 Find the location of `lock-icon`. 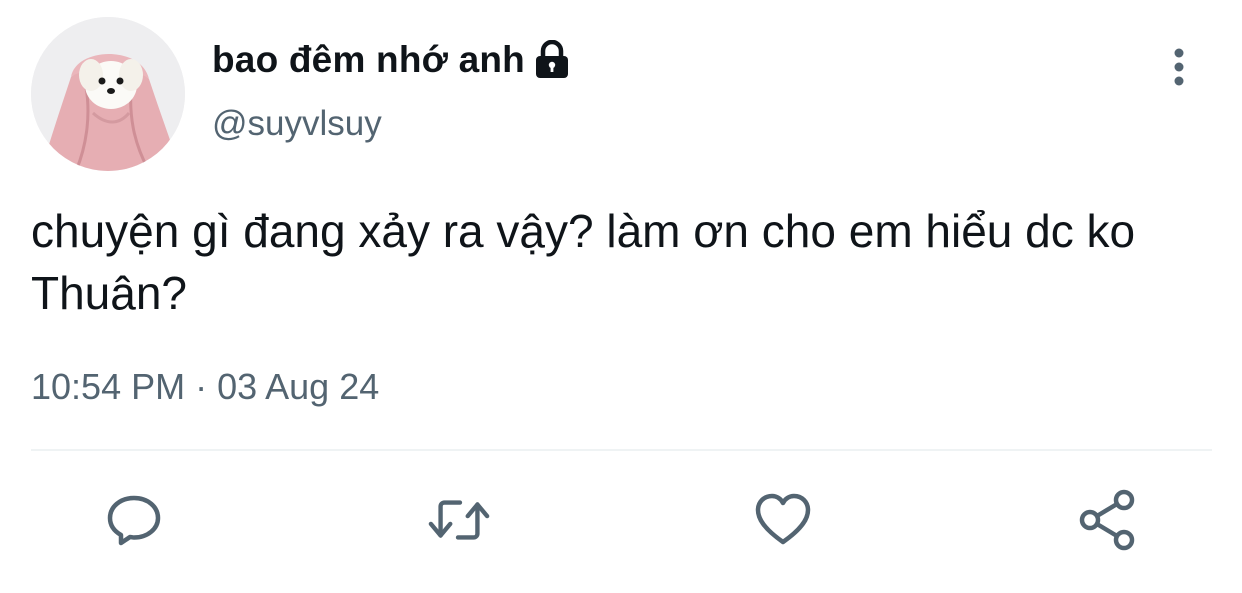

lock-icon is located at coordinates (551, 59).